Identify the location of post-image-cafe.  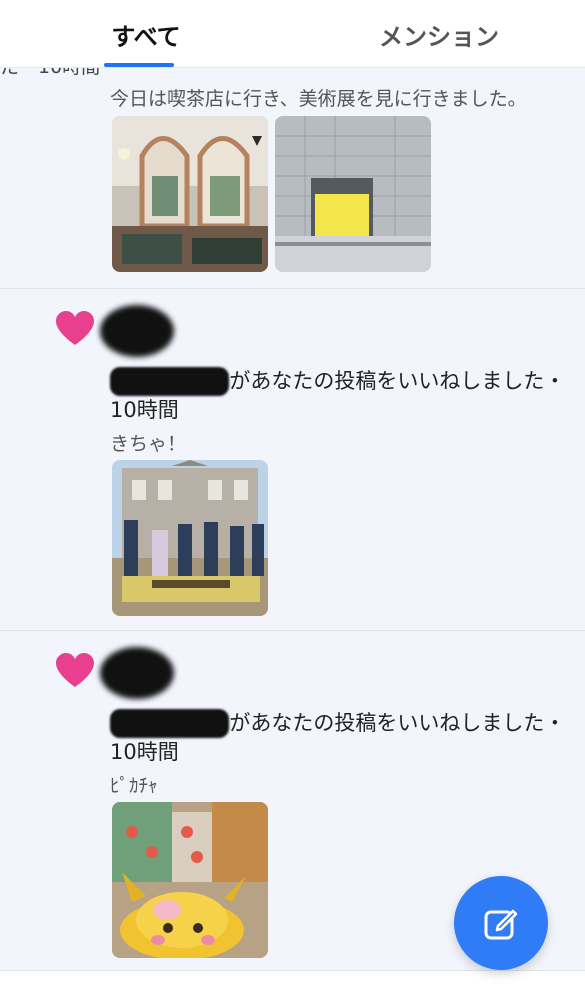
(190, 194).